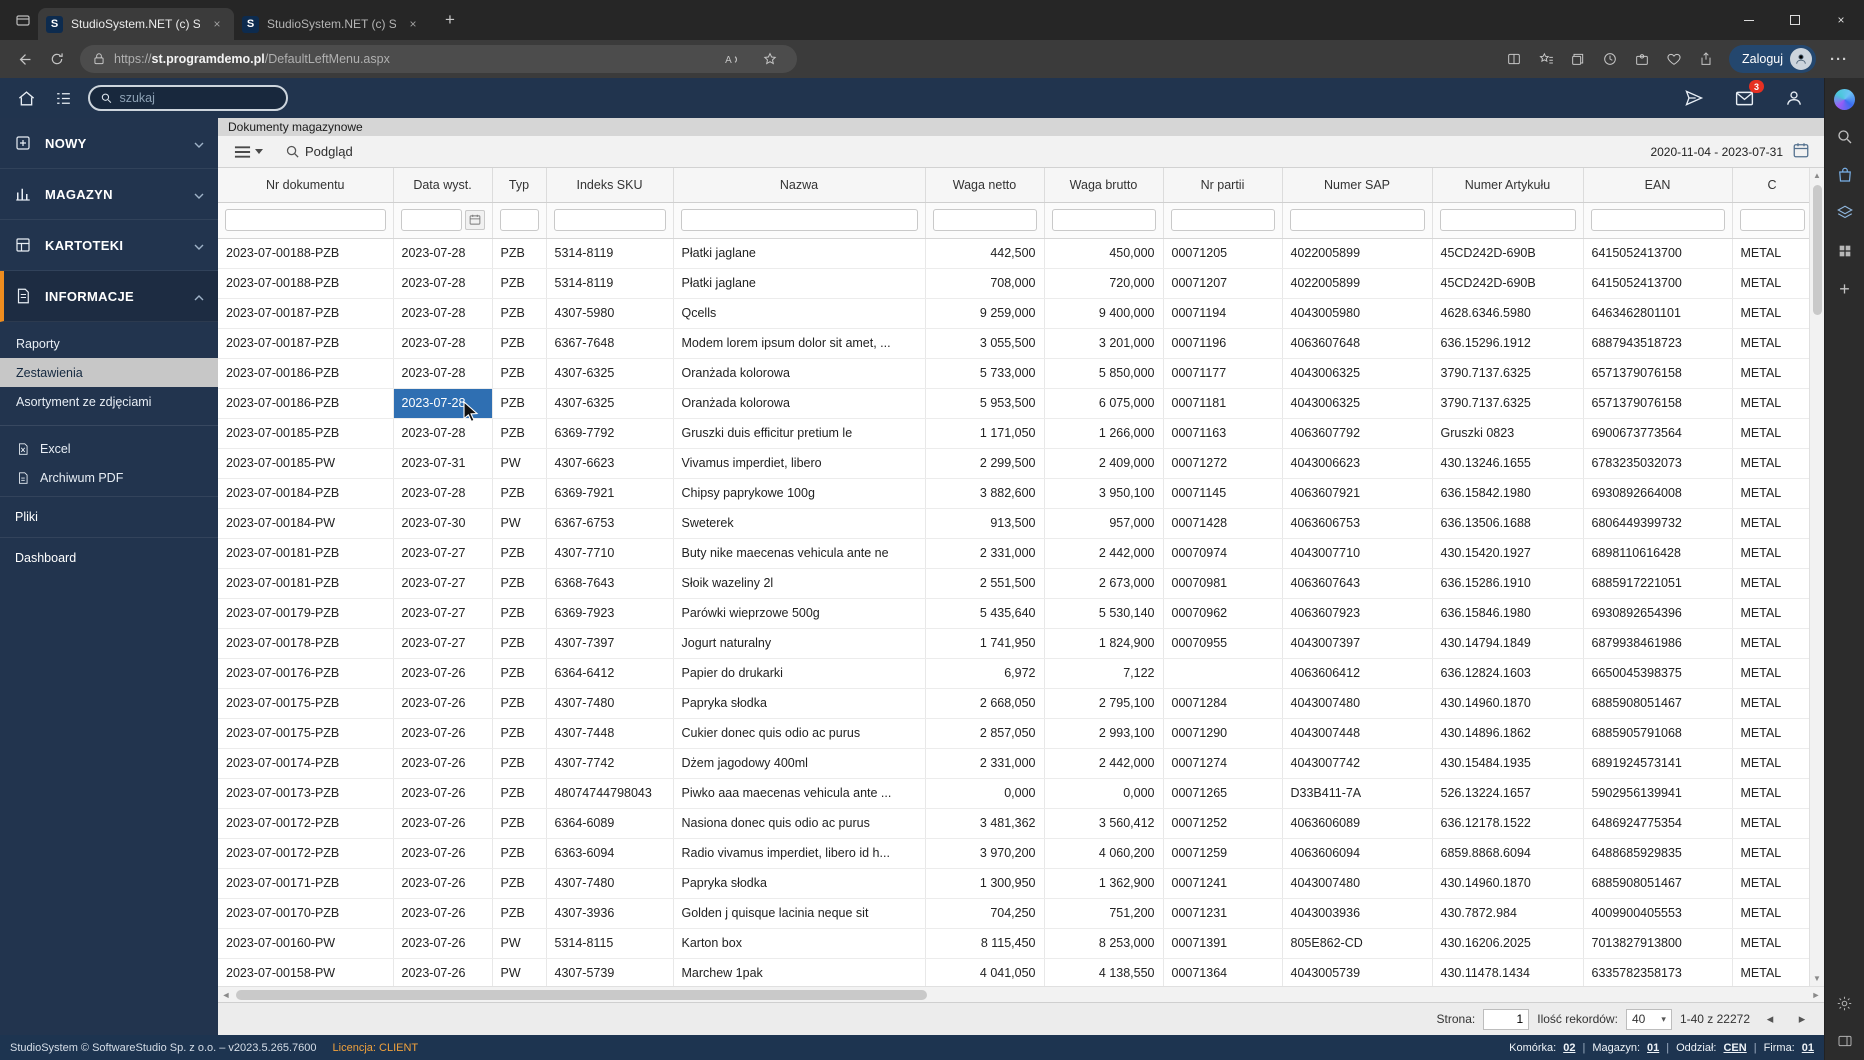 Image resolution: width=1864 pixels, height=1060 pixels. What do you see at coordinates (1658, 433) in the screenshot?
I see `table-cell: 6900673773564` at bounding box center [1658, 433].